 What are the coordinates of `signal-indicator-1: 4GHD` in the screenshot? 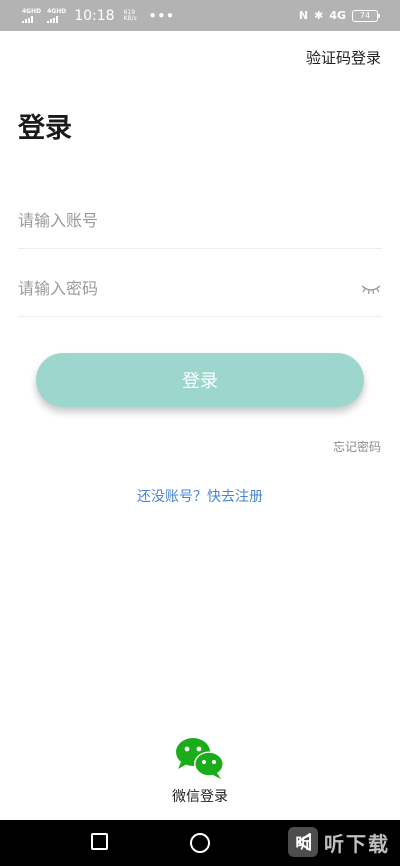 It's located at (32, 15).